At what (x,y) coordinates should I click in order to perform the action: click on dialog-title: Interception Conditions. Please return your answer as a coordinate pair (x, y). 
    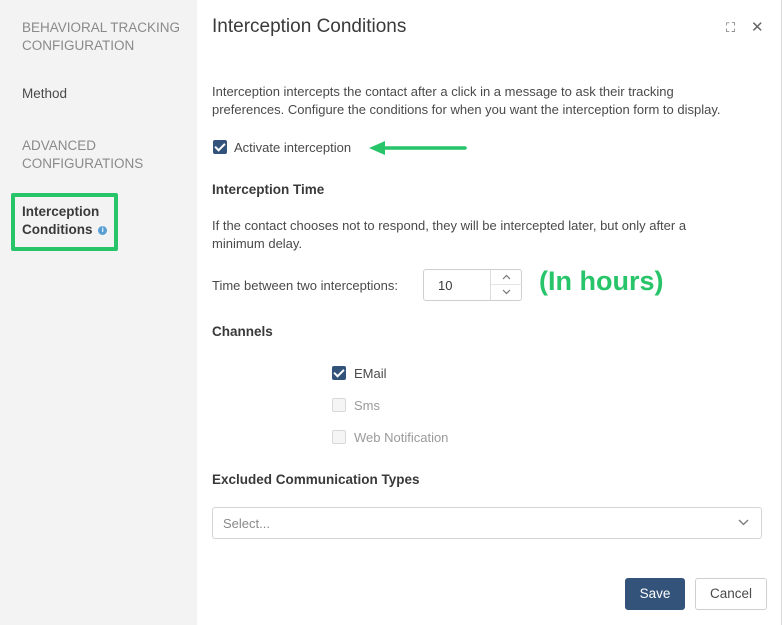
    Looking at the image, I should click on (309, 26).